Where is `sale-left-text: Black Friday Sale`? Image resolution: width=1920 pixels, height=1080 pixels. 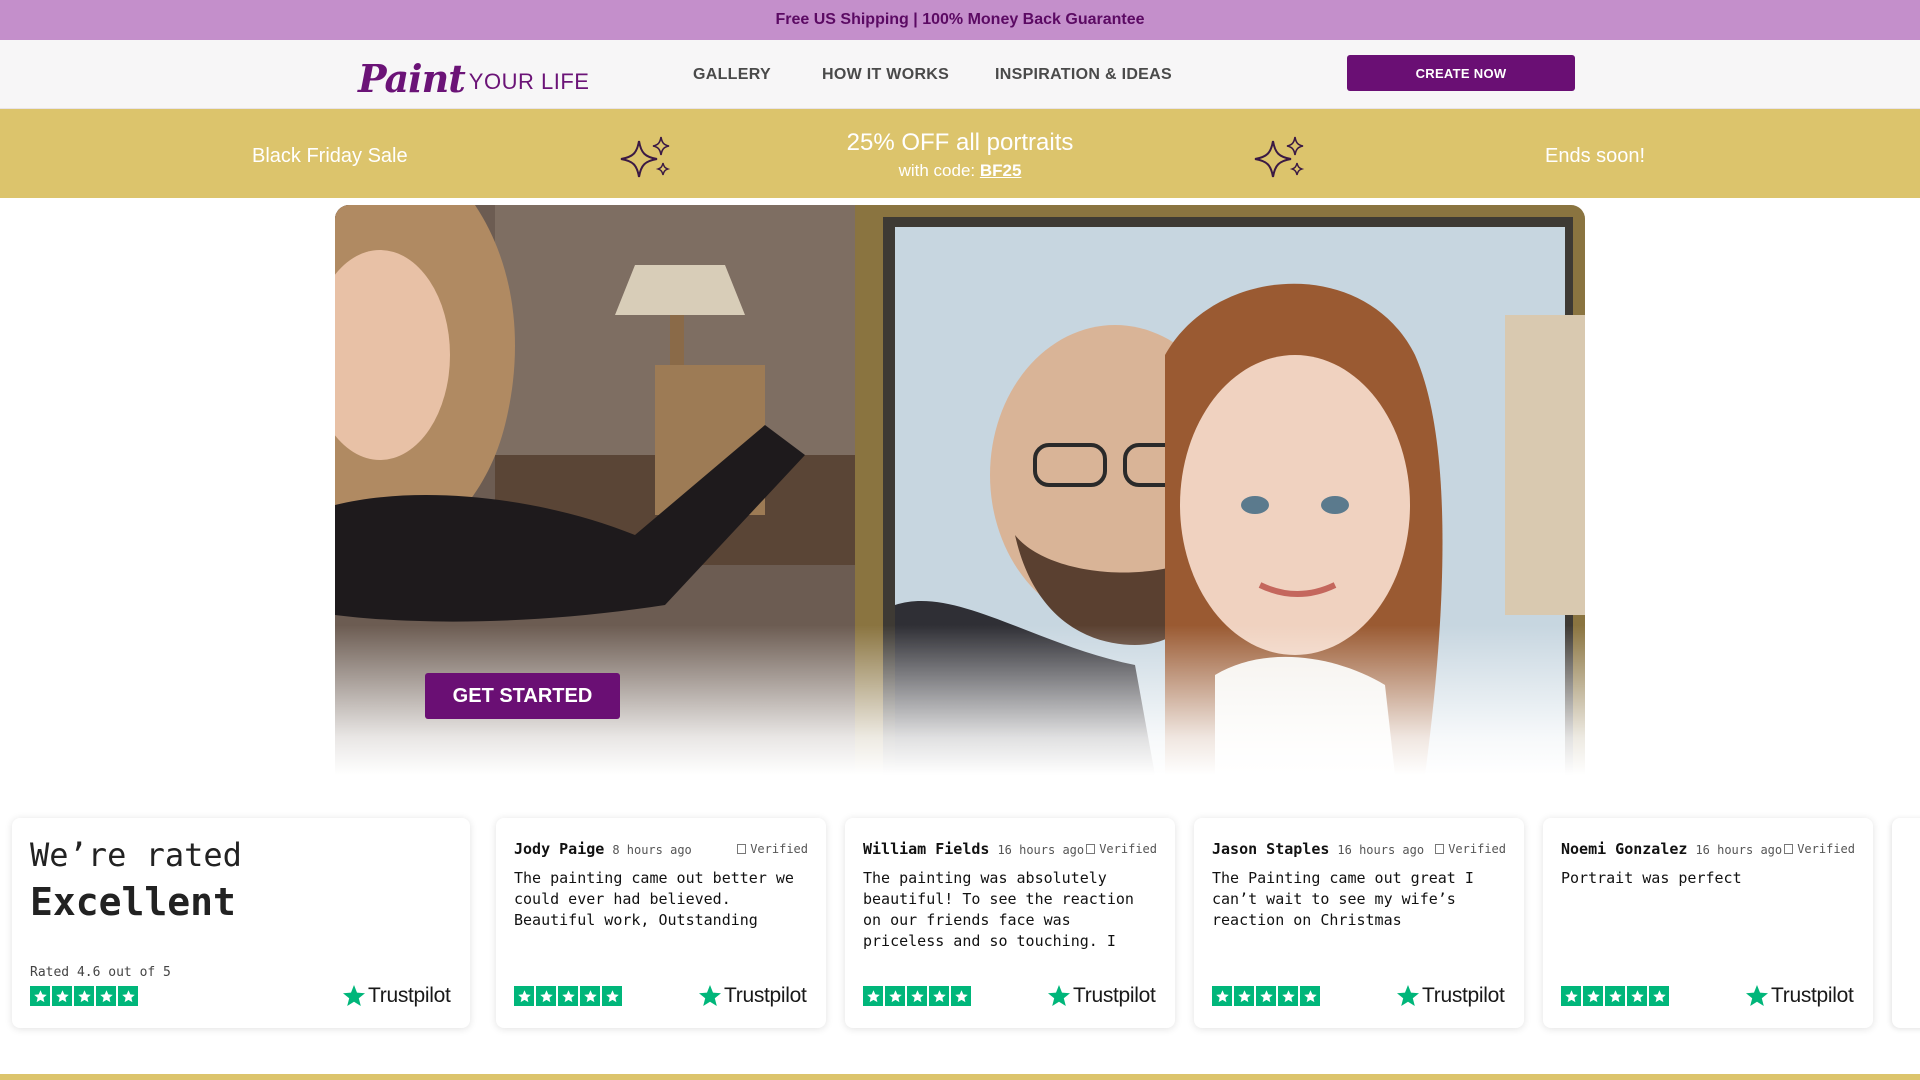
sale-left-text: Black Friday Sale is located at coordinates (330, 156).